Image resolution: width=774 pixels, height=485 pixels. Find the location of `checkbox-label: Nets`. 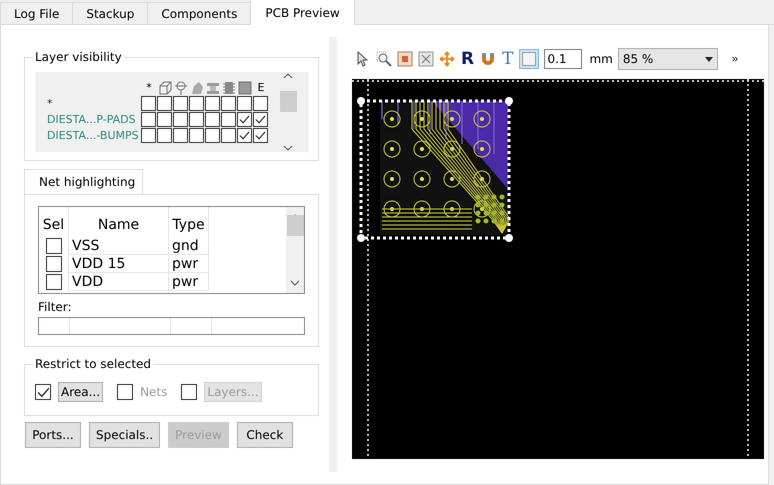

checkbox-label: Nets is located at coordinates (154, 392).